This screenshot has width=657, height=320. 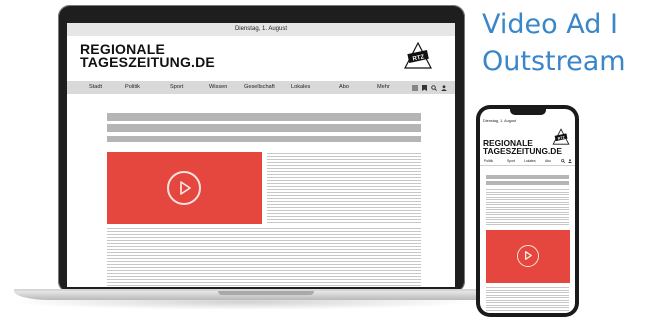 I want to click on phone-brand-wordmark: REGIONALE TAGESZEITUNG.DE, so click(x=522, y=147).